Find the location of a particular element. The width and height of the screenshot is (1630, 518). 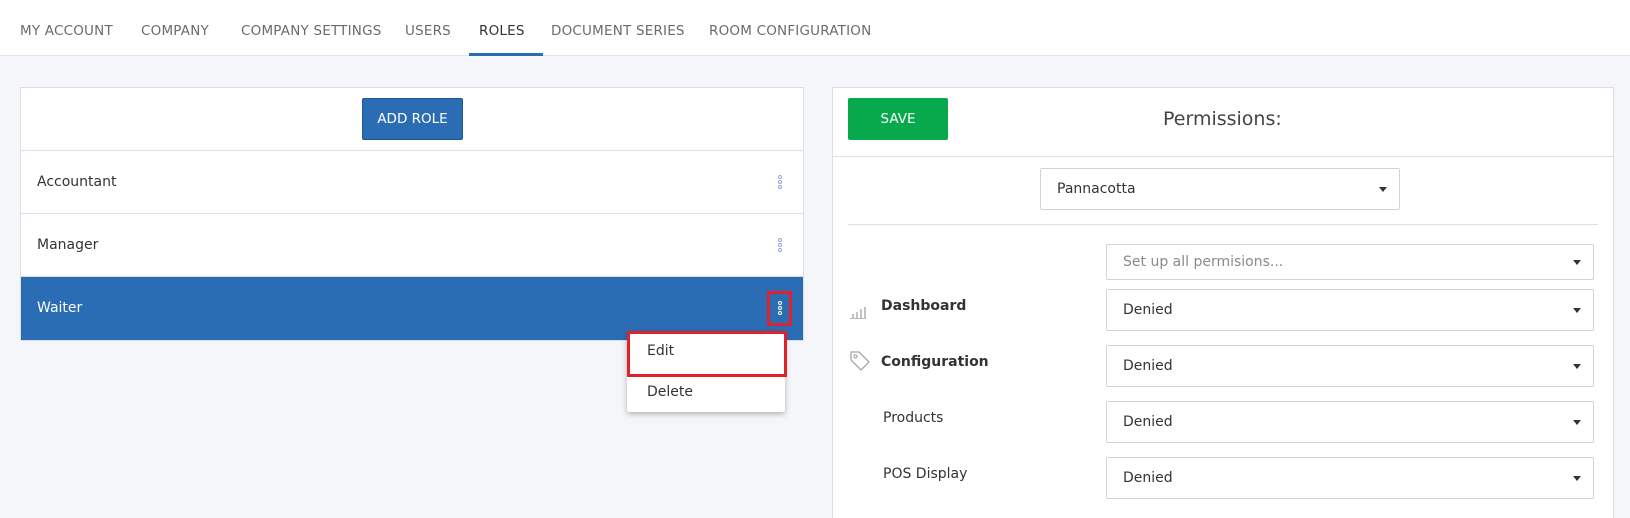

permission-label-pos-display: POS Display is located at coordinates (925, 474).